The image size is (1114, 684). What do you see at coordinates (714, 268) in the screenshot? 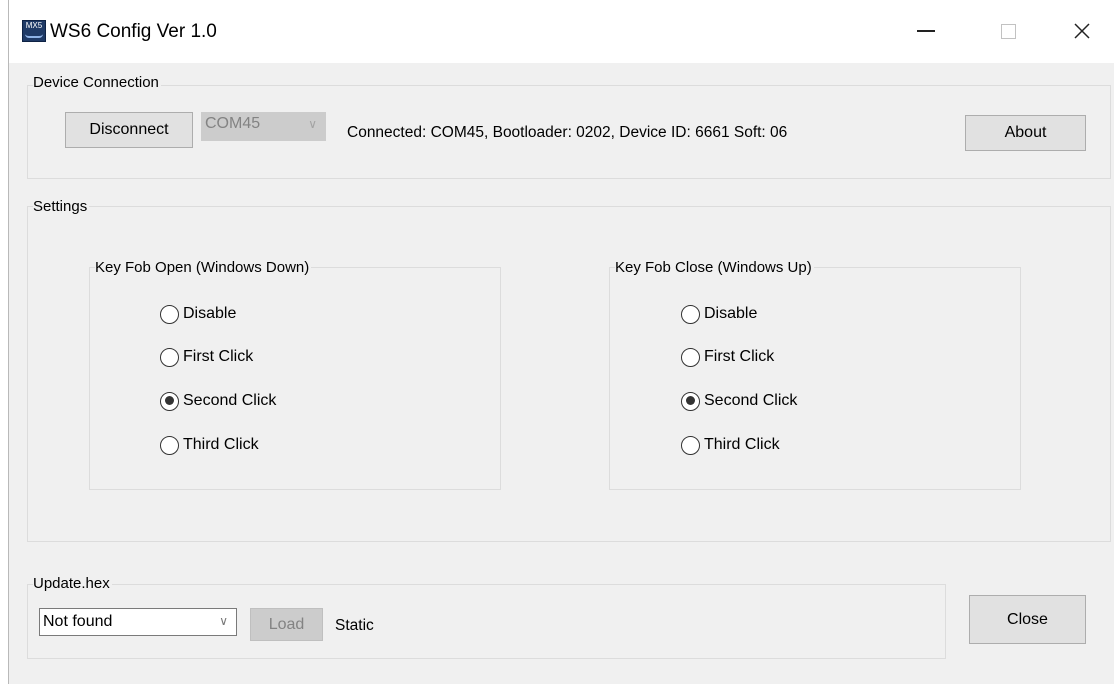
I see `key-fob-close-label: Key Fob Close (Windows Up)` at bounding box center [714, 268].